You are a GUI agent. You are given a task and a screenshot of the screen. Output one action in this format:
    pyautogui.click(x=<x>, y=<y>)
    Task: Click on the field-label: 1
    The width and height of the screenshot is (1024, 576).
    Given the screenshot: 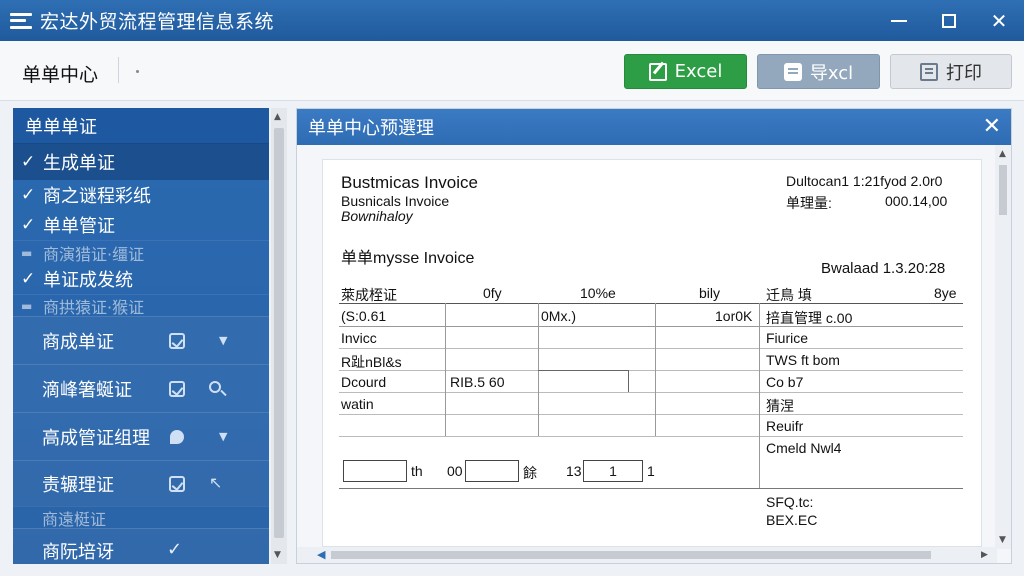 What is the action you would take?
    pyautogui.click(x=651, y=471)
    